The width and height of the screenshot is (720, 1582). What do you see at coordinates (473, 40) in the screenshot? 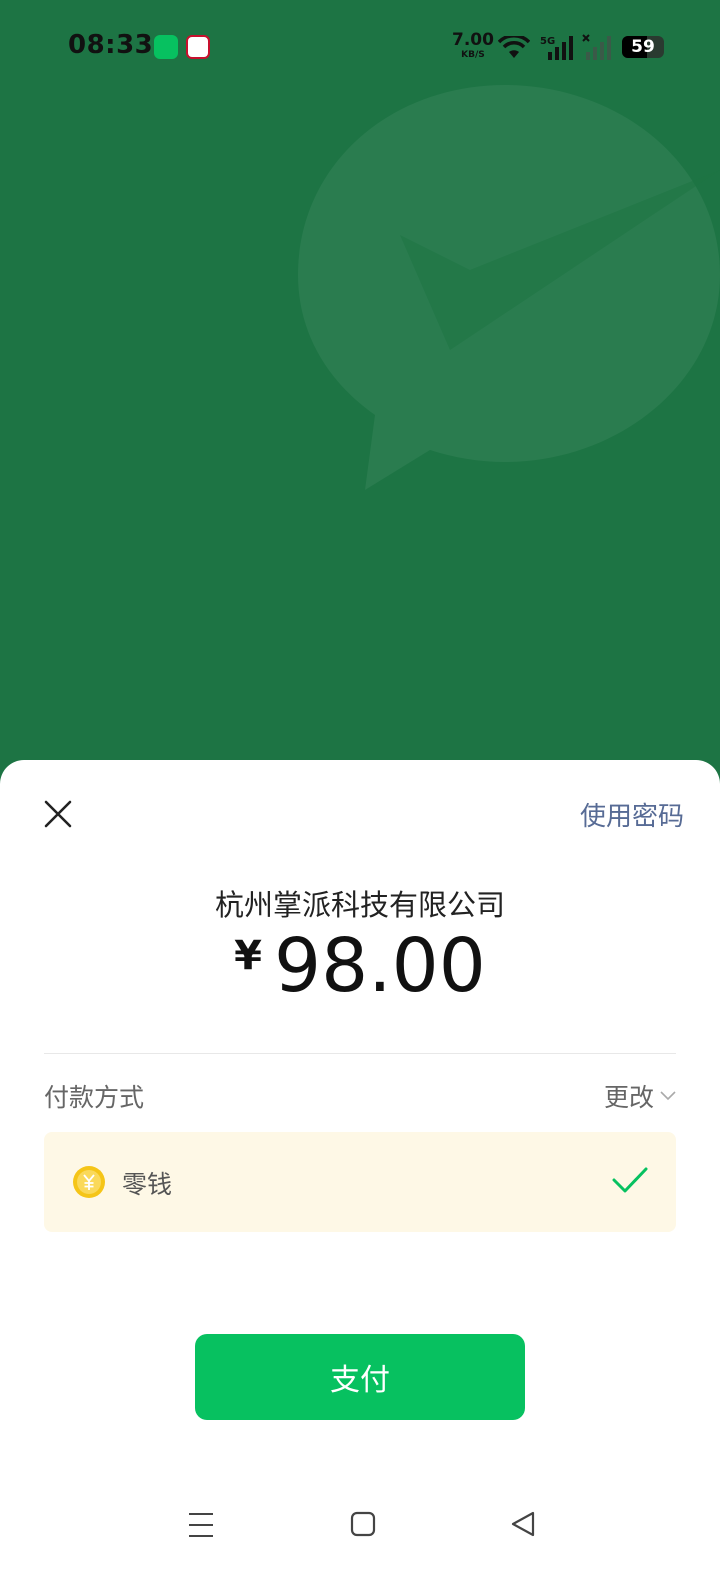
I see `network-speed-value: 7.00` at bounding box center [473, 40].